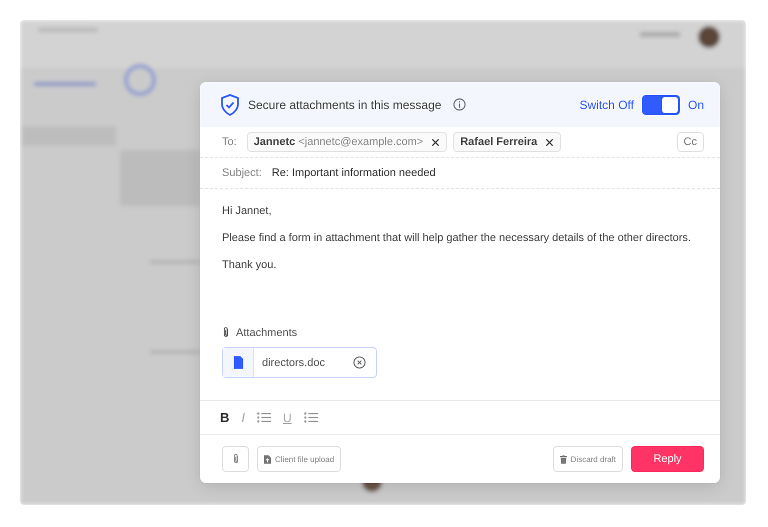 The image size is (768, 527). Describe the element at coordinates (696, 105) in the screenshot. I see `switch-state-label: On` at that location.